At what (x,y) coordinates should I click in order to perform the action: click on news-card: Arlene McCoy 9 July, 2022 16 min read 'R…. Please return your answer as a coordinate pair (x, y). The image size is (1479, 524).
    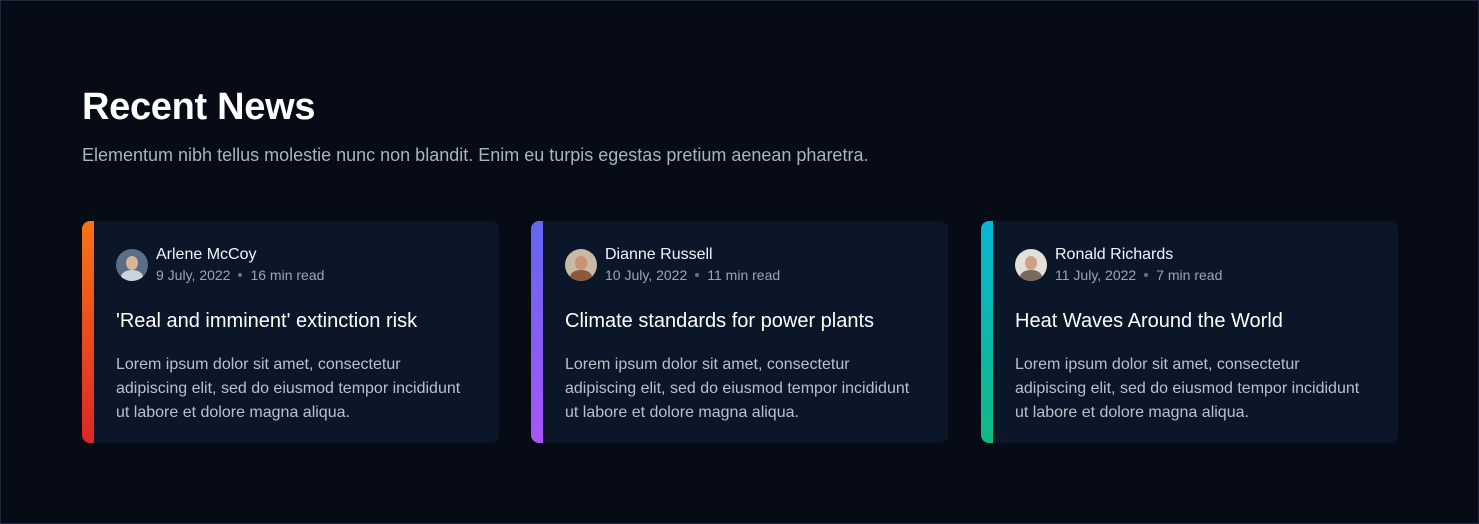
    Looking at the image, I should click on (290, 332).